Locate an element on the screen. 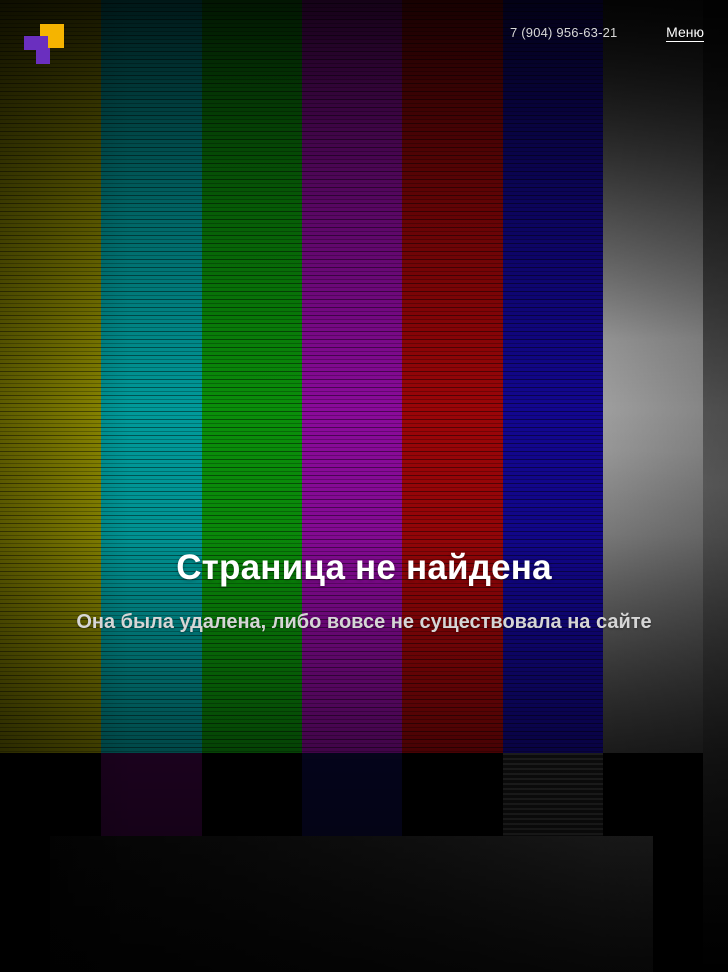  bar-blue is located at coordinates (553, 376).